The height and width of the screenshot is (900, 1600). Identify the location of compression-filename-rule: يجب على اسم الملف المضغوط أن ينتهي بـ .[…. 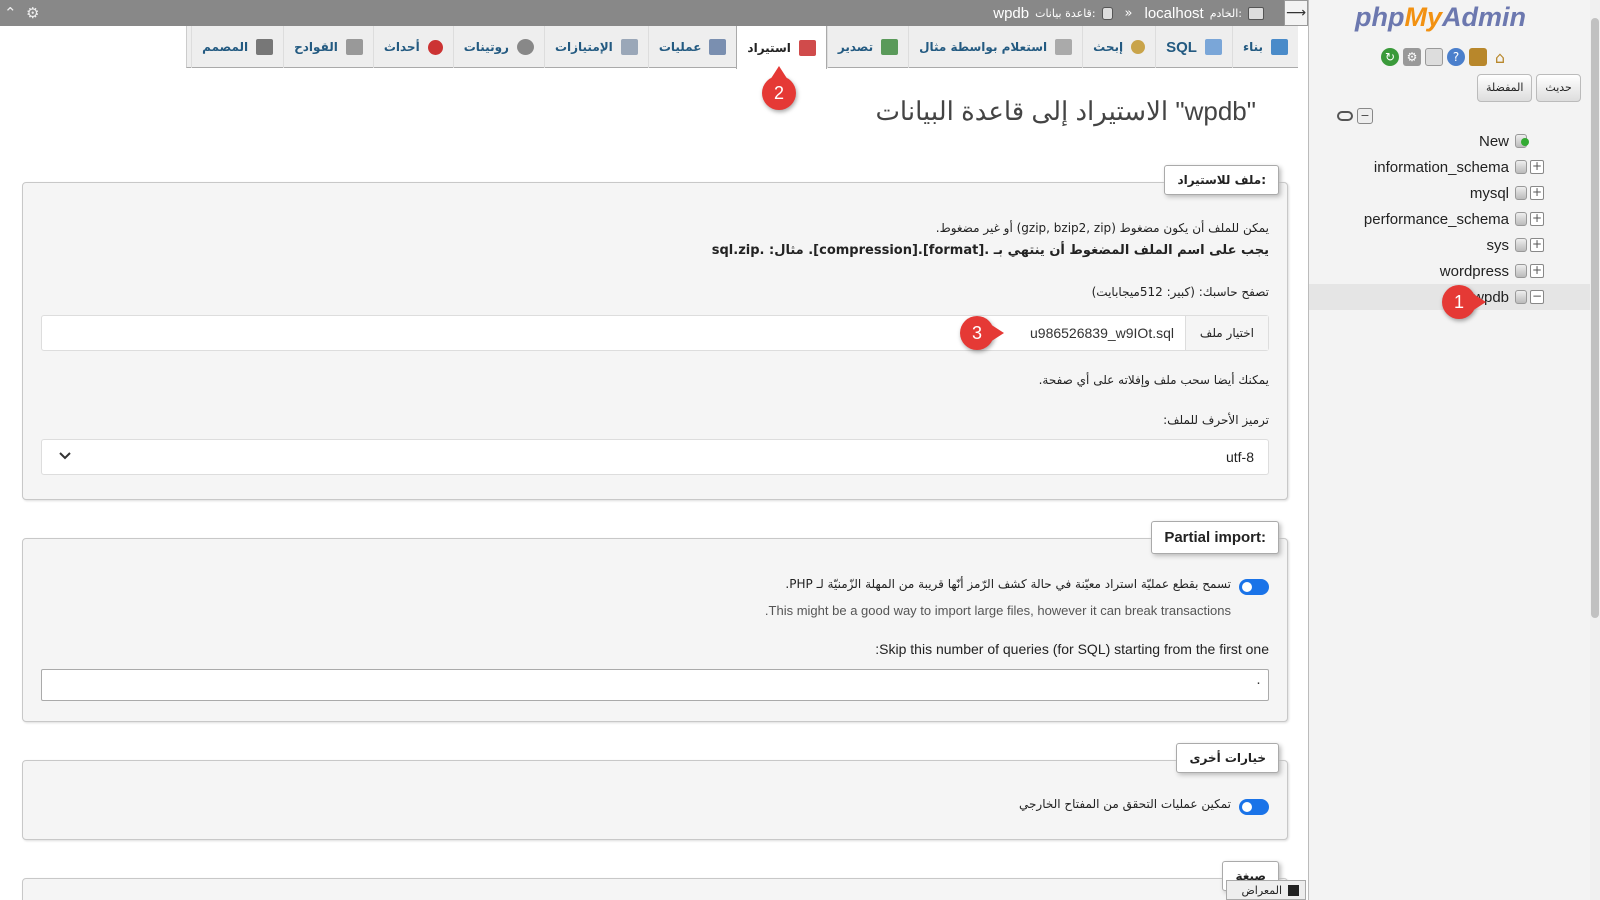
(990, 250).